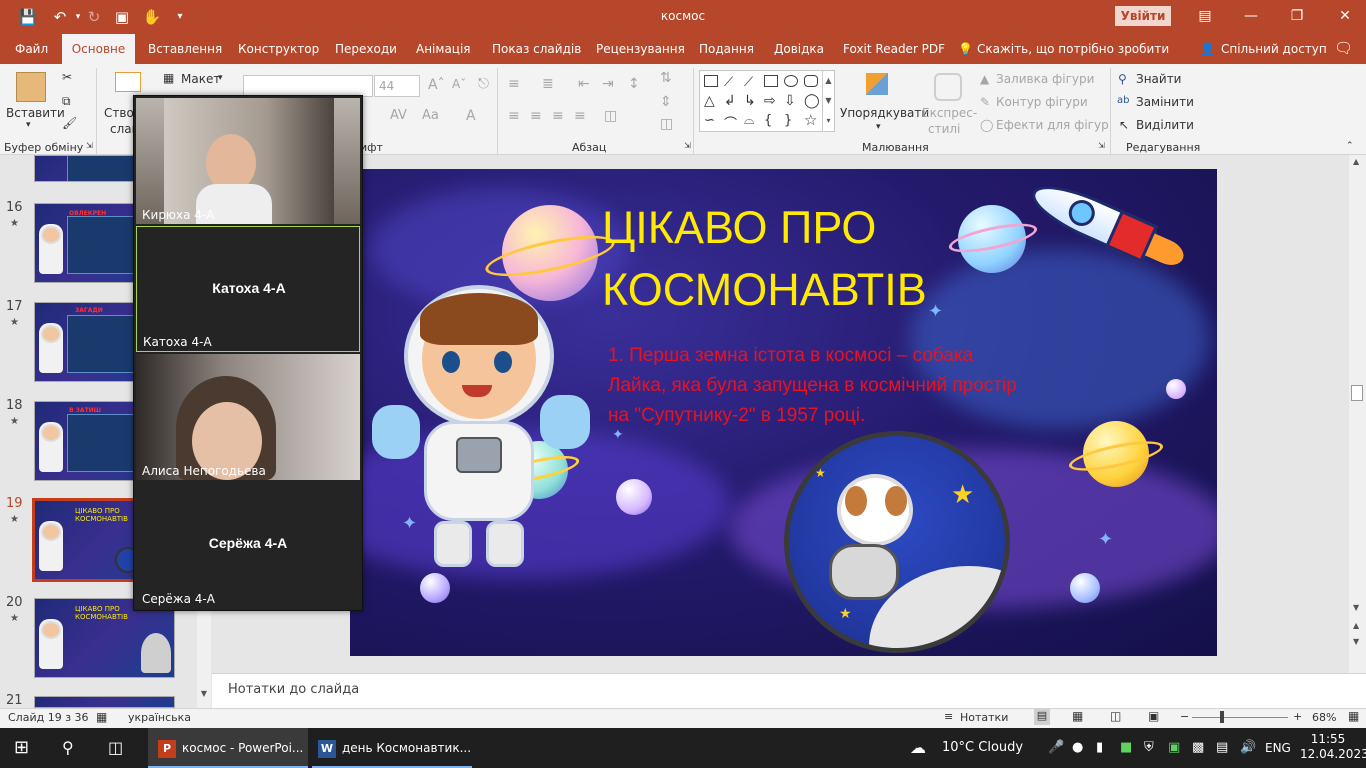 The width and height of the screenshot is (1366, 768). What do you see at coordinates (770, 101) in the screenshot?
I see `right-arrow-icon: ⇨` at bounding box center [770, 101].